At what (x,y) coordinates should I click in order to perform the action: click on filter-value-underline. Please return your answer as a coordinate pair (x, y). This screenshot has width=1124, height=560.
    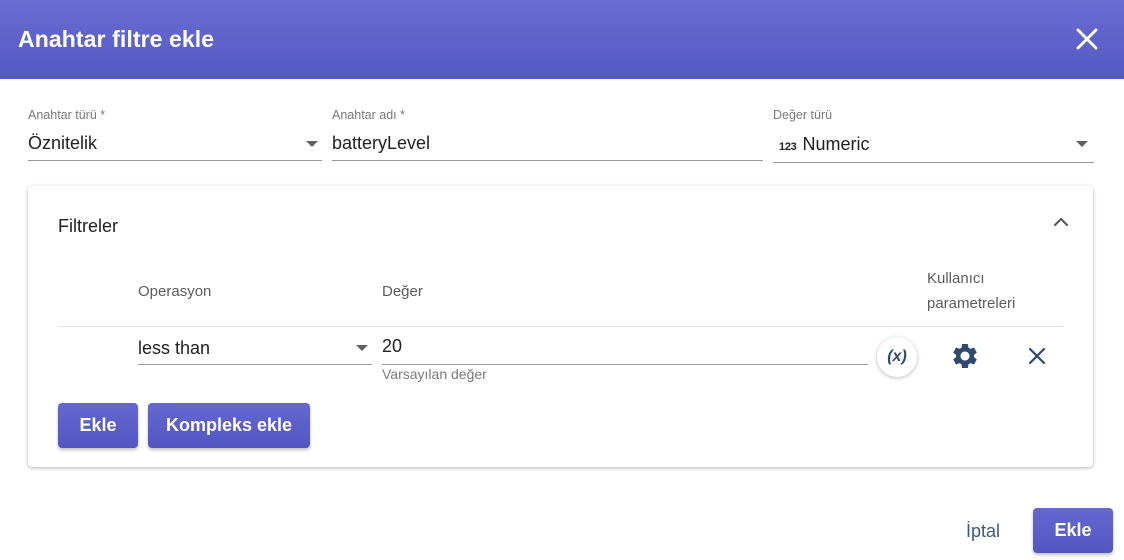
    Looking at the image, I should click on (625, 364).